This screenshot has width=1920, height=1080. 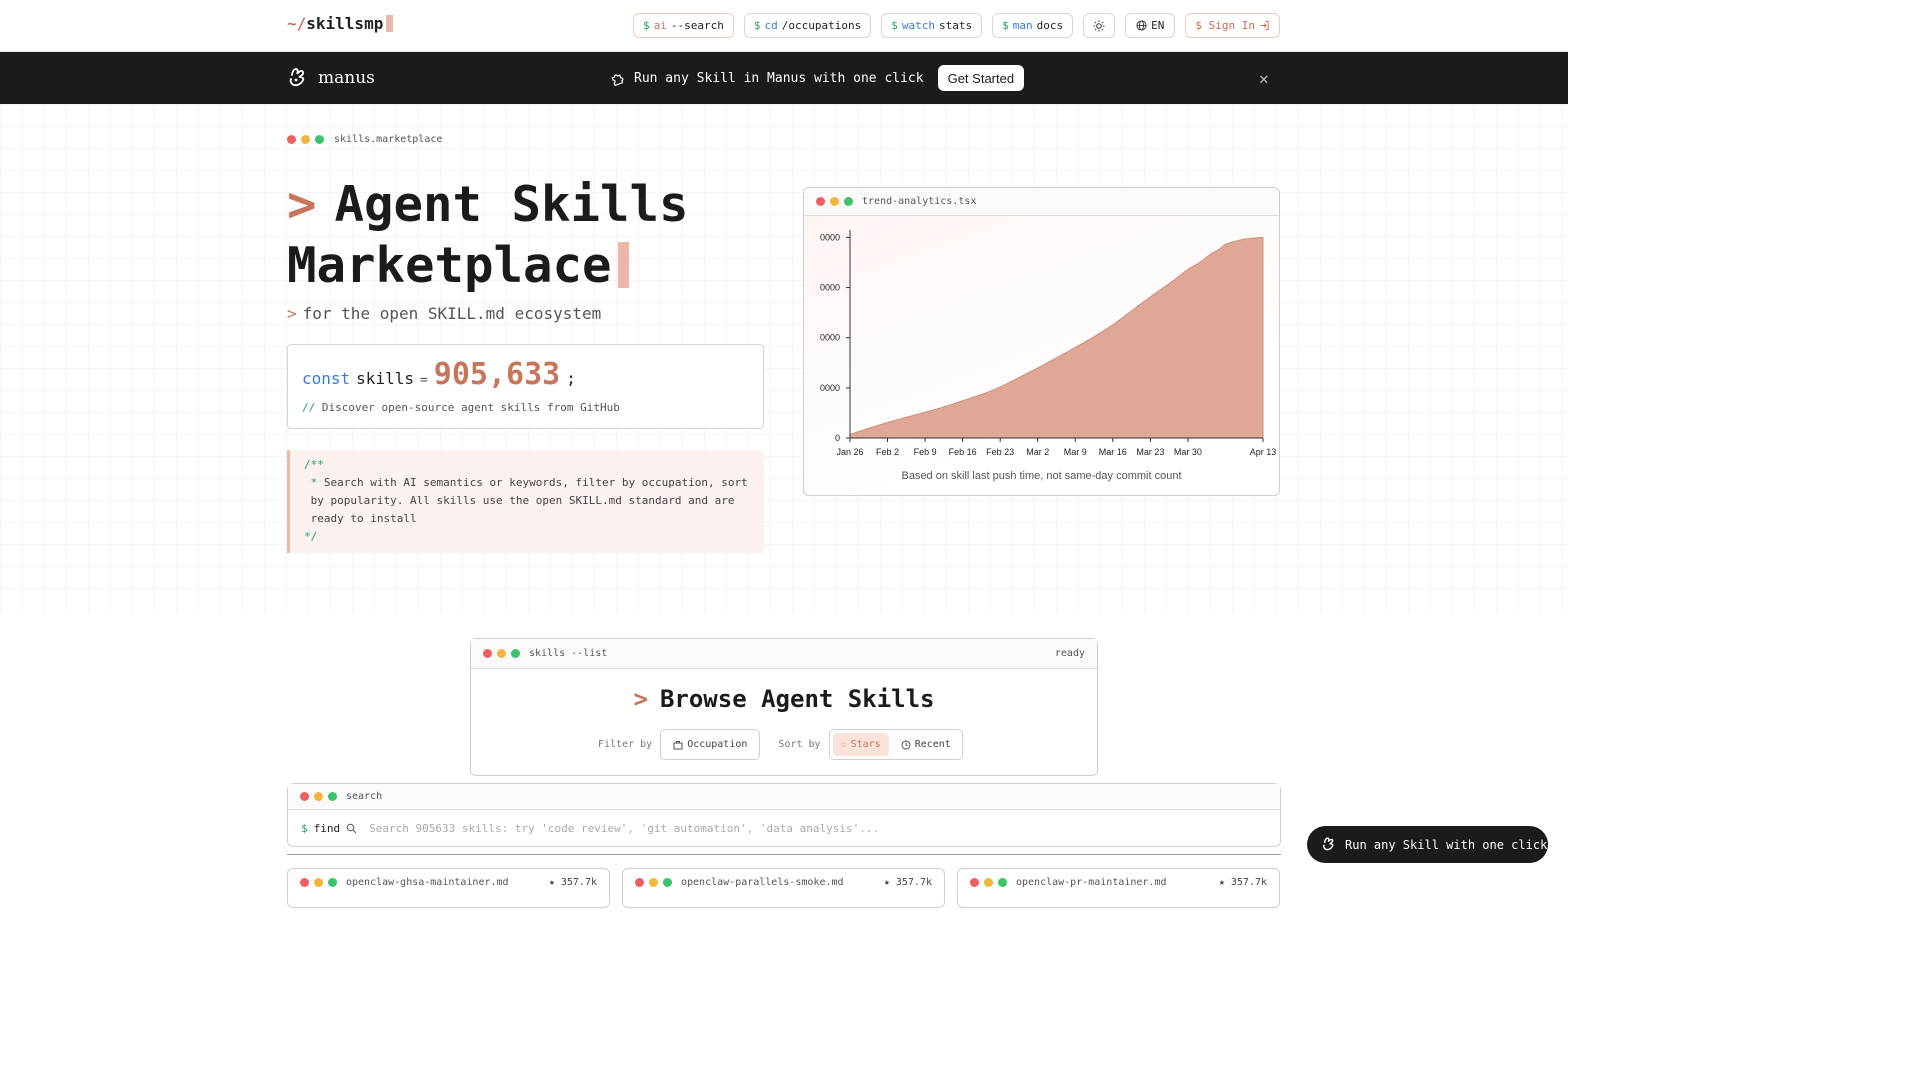 What do you see at coordinates (1050, 25) in the screenshot?
I see `nav-arg: docs` at bounding box center [1050, 25].